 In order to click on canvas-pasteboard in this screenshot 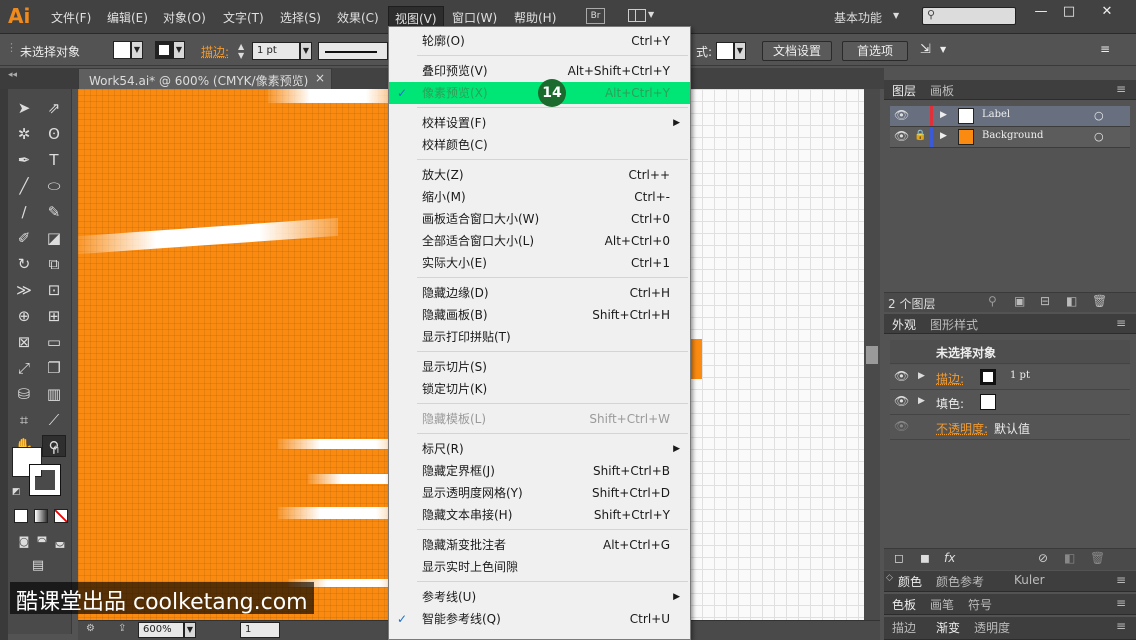, I will do `click(777, 354)`.